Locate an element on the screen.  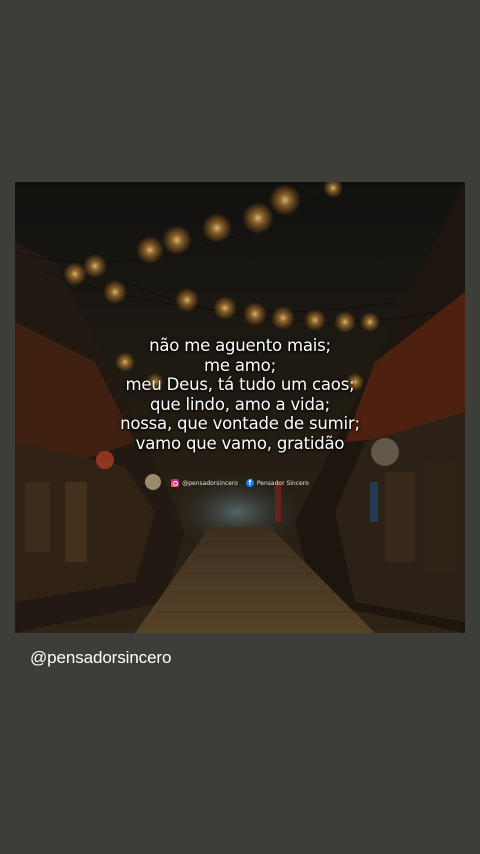
quote-line: meu Deus, tá tudo um caos; is located at coordinates (240, 384).